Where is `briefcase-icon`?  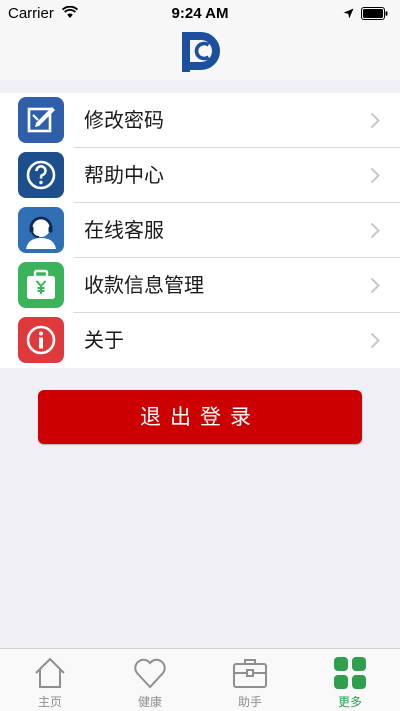 briefcase-icon is located at coordinates (250, 673).